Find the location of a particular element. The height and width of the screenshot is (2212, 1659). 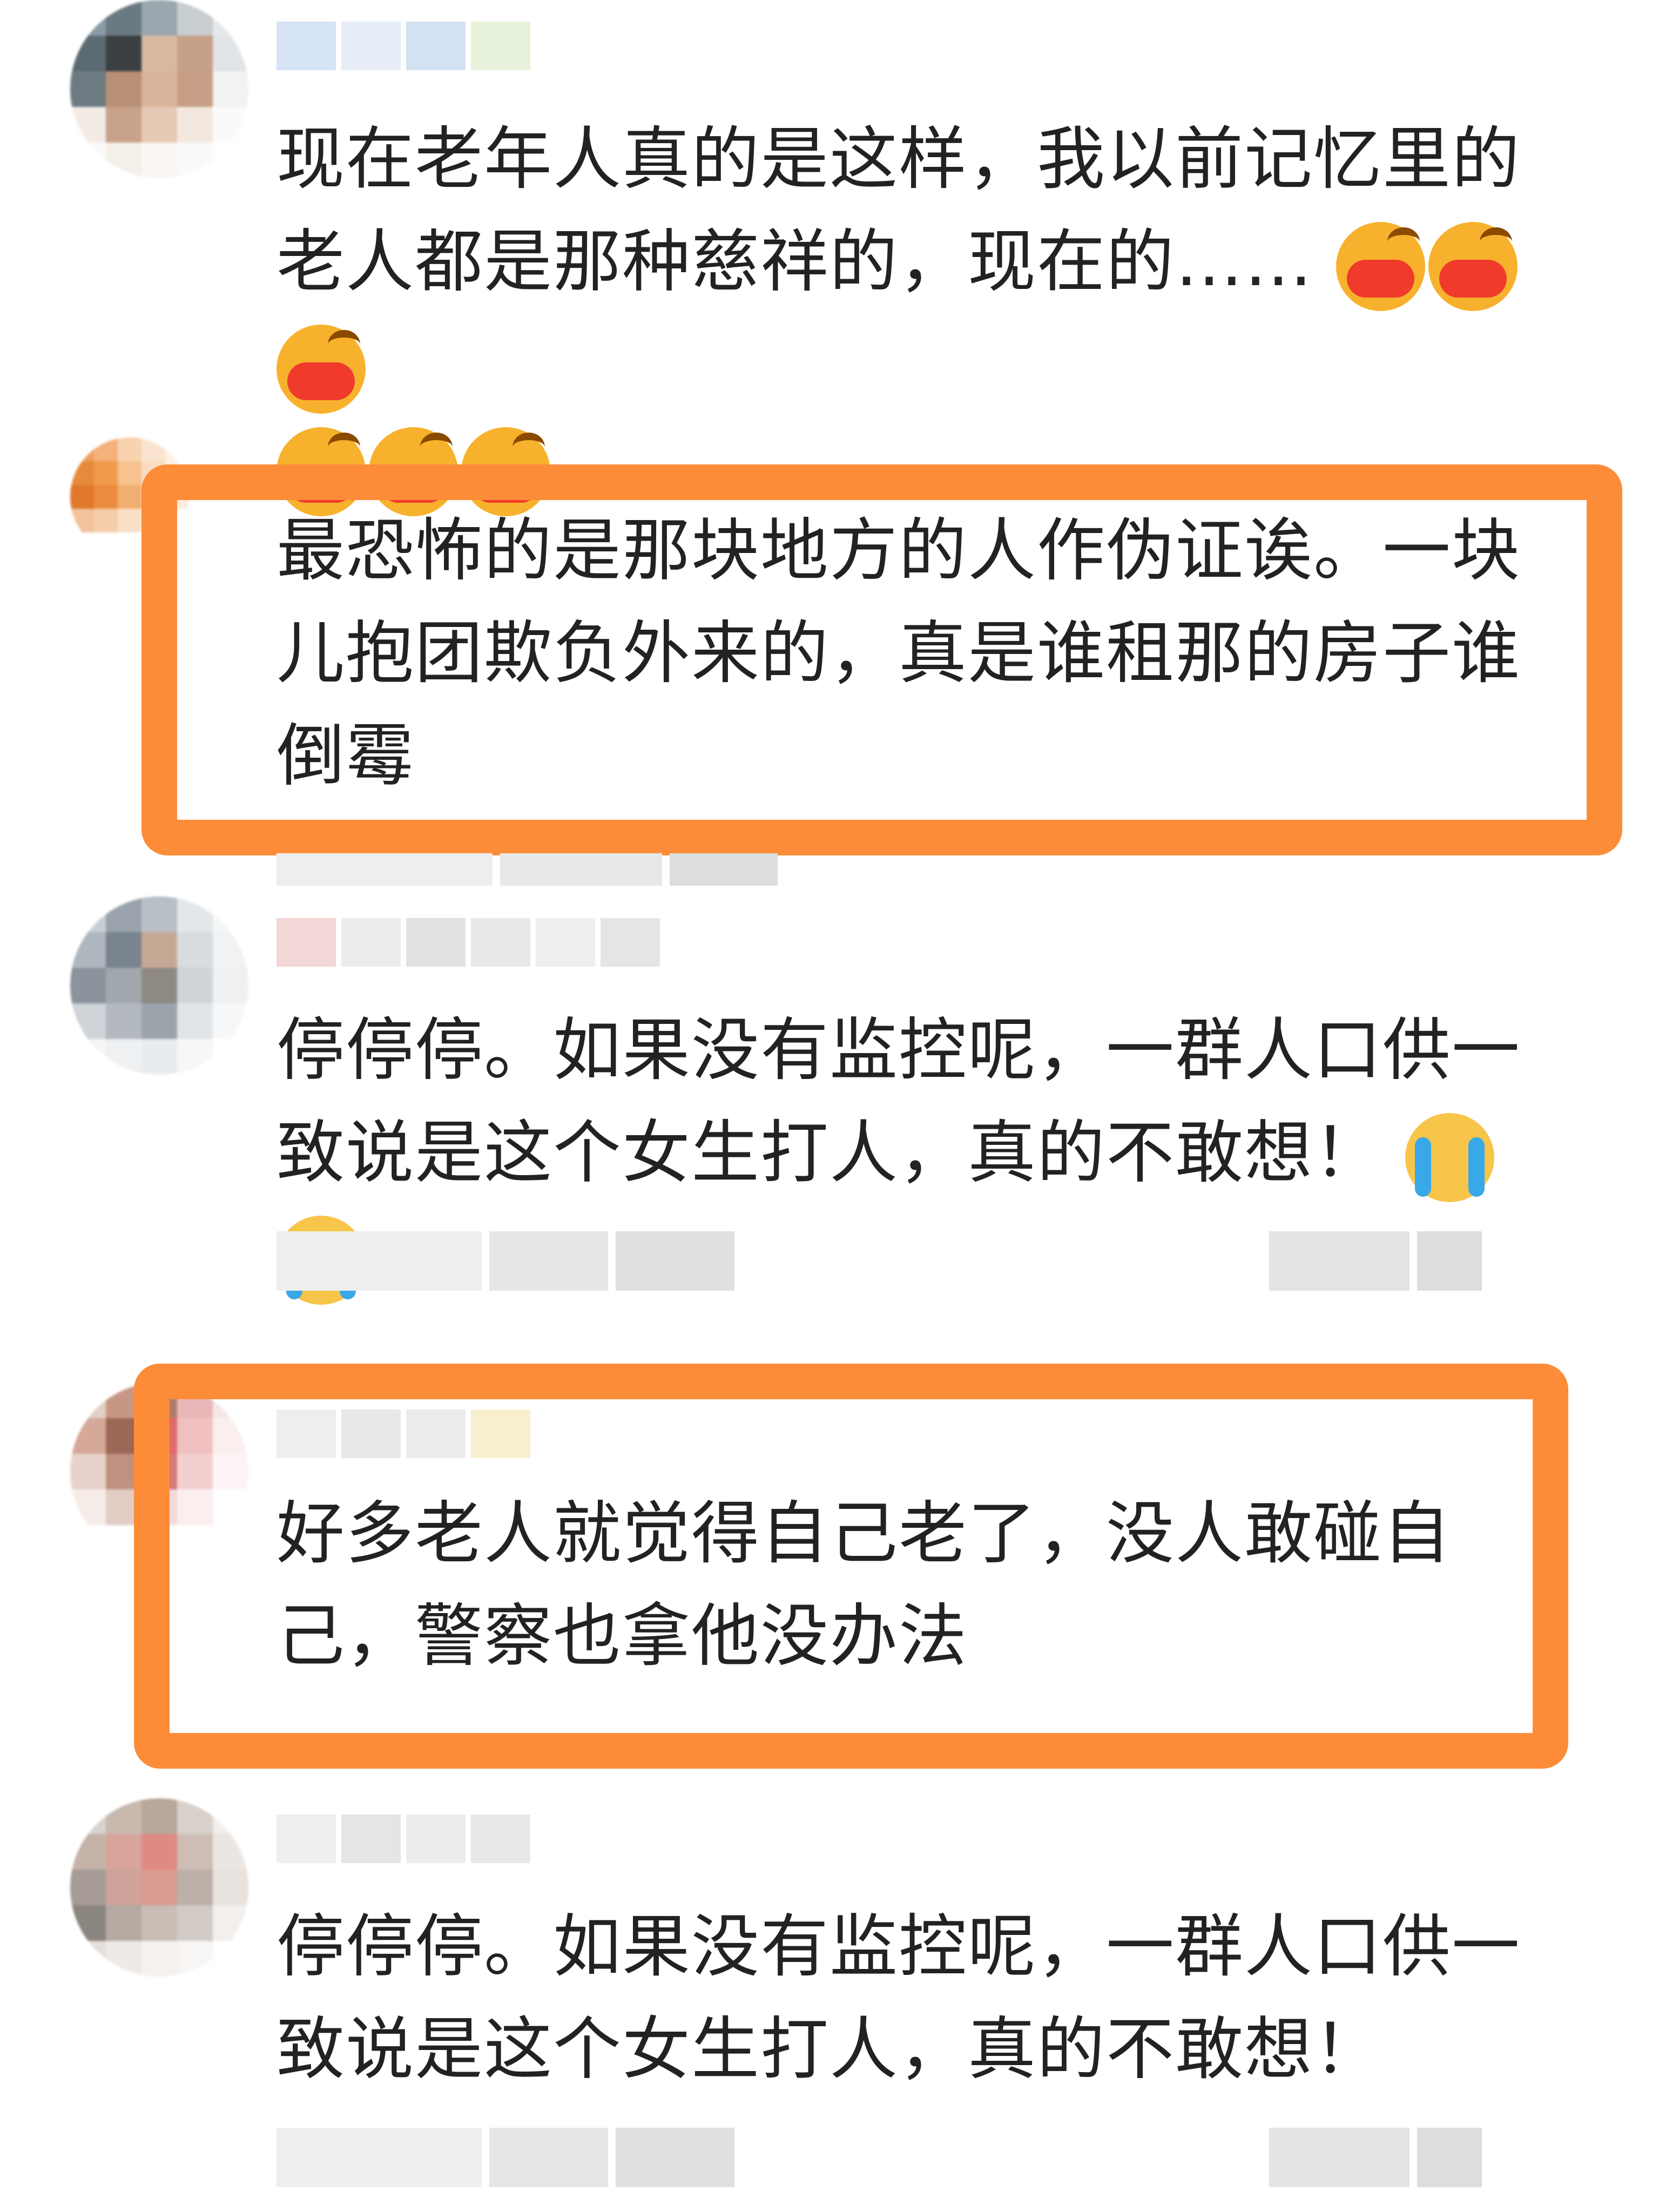

crying-emoji-icon is located at coordinates (1450, 1157).